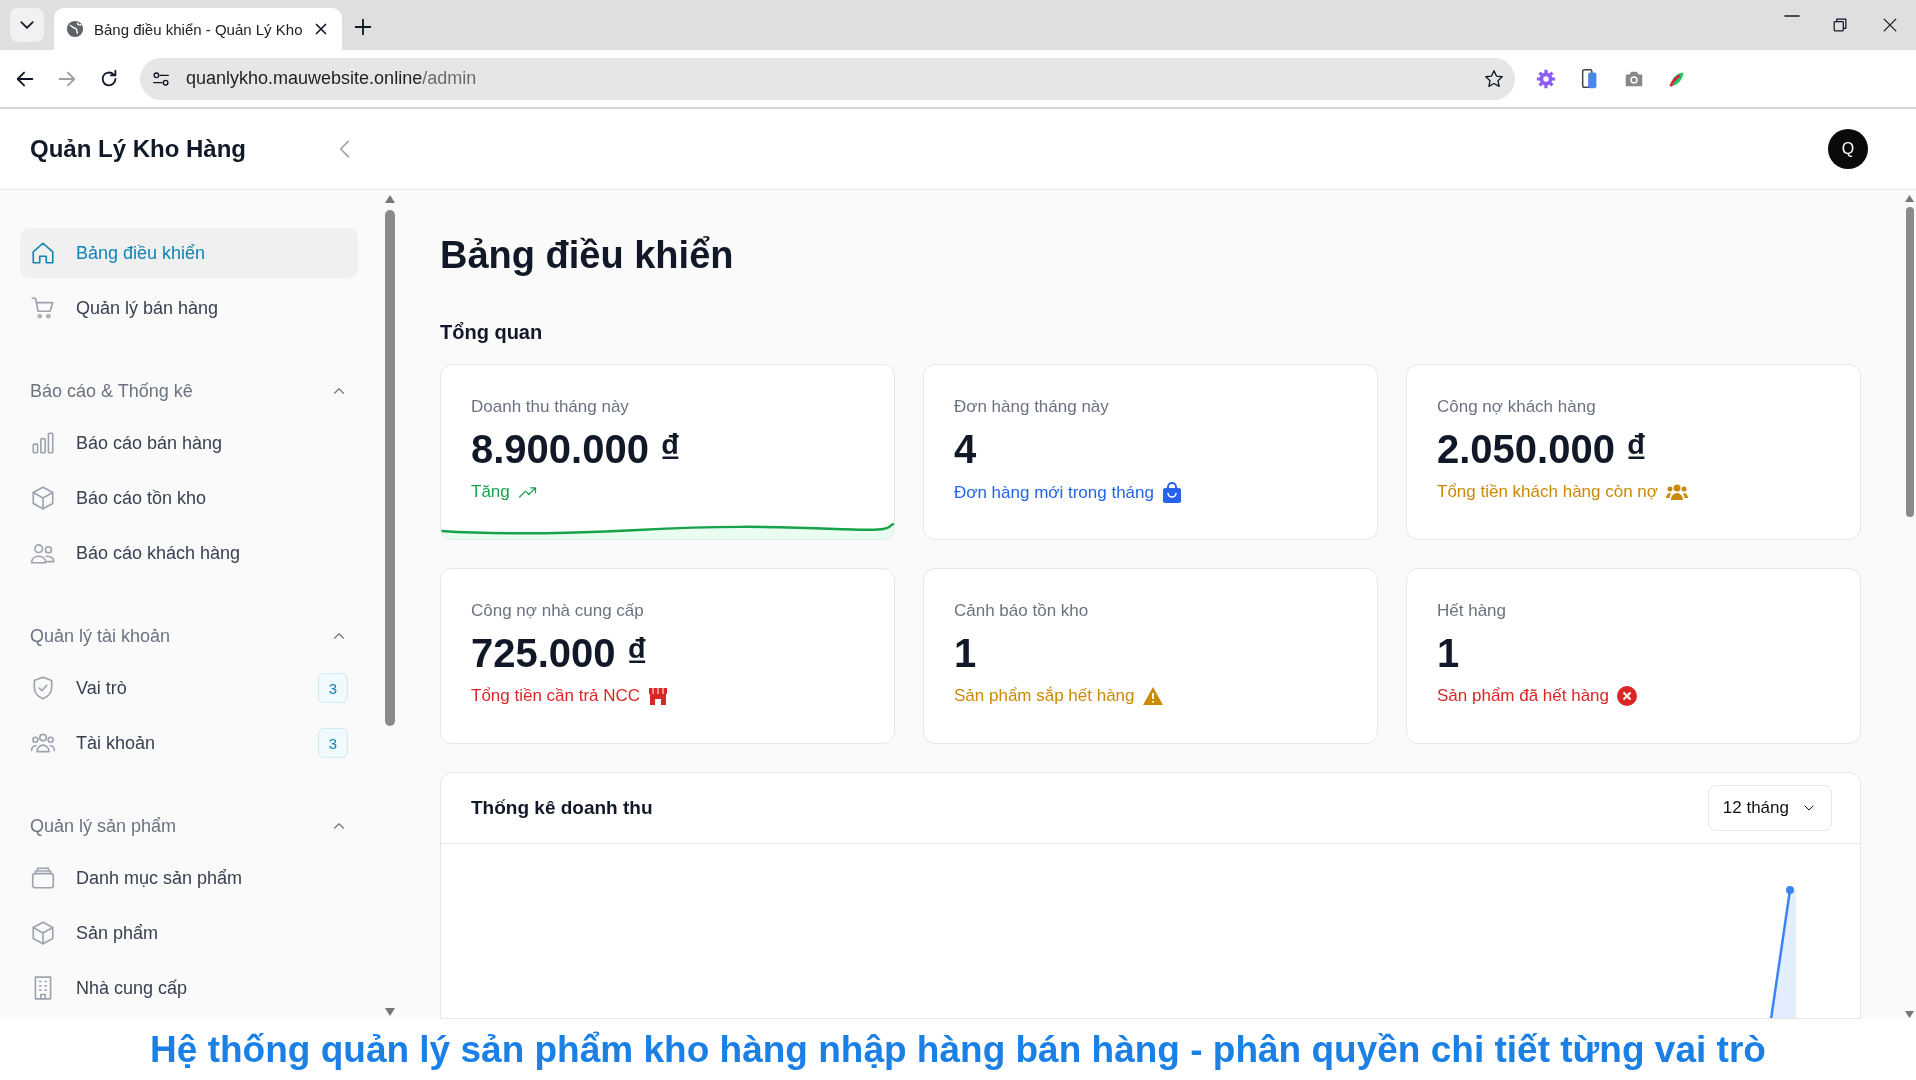  Describe the element at coordinates (1547, 492) in the screenshot. I see `stat-note: Tổng tiền khách hàng còn nợ` at that location.